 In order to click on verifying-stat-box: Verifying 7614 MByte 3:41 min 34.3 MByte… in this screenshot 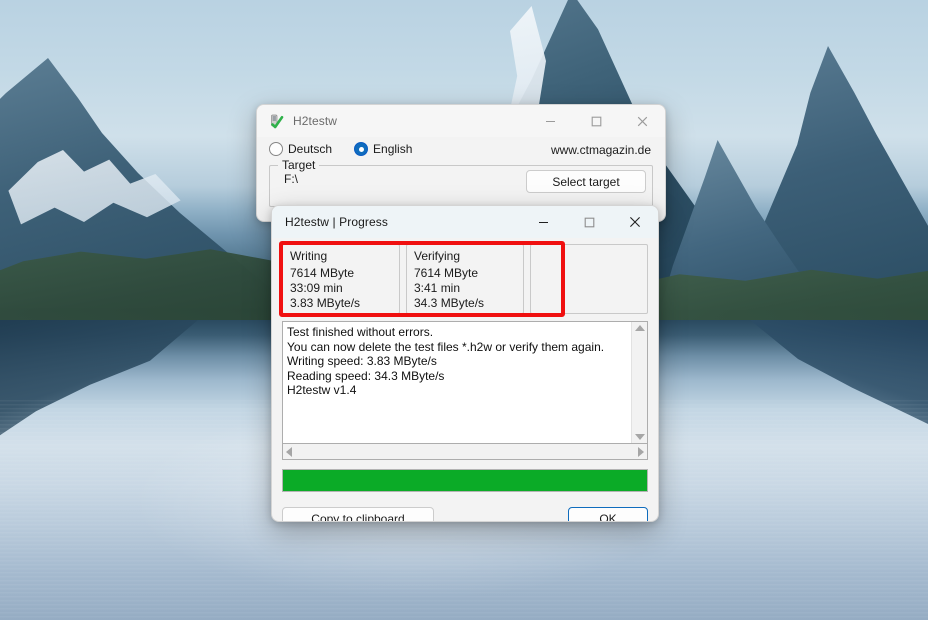, I will do `click(465, 279)`.